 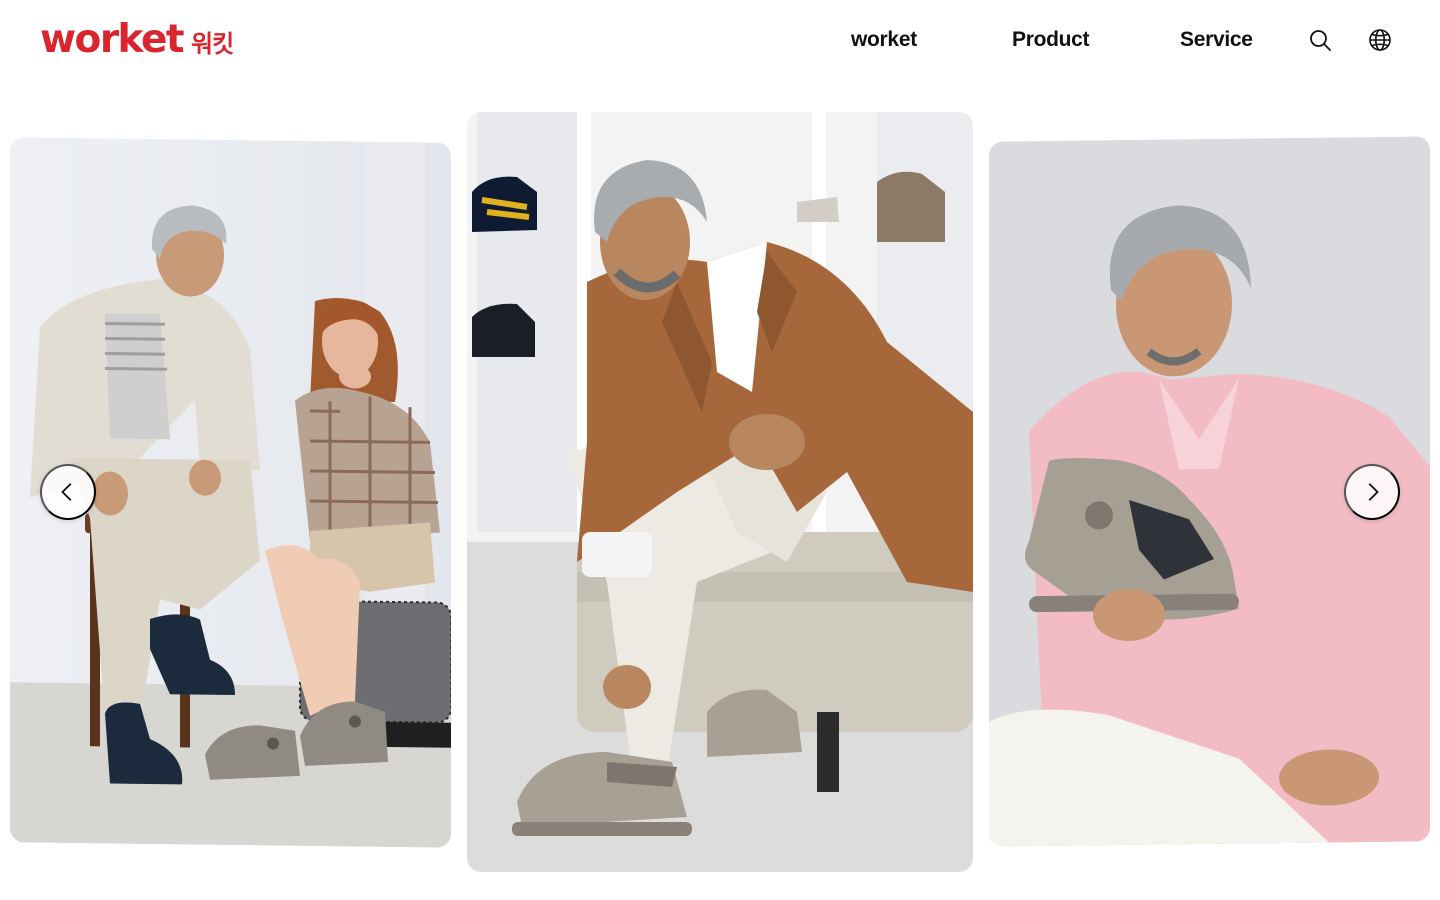 What do you see at coordinates (1216, 40) in the screenshot?
I see `nav-item-service: Service` at bounding box center [1216, 40].